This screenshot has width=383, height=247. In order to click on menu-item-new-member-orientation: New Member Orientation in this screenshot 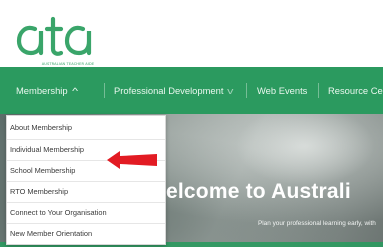, I will do `click(86, 234)`.